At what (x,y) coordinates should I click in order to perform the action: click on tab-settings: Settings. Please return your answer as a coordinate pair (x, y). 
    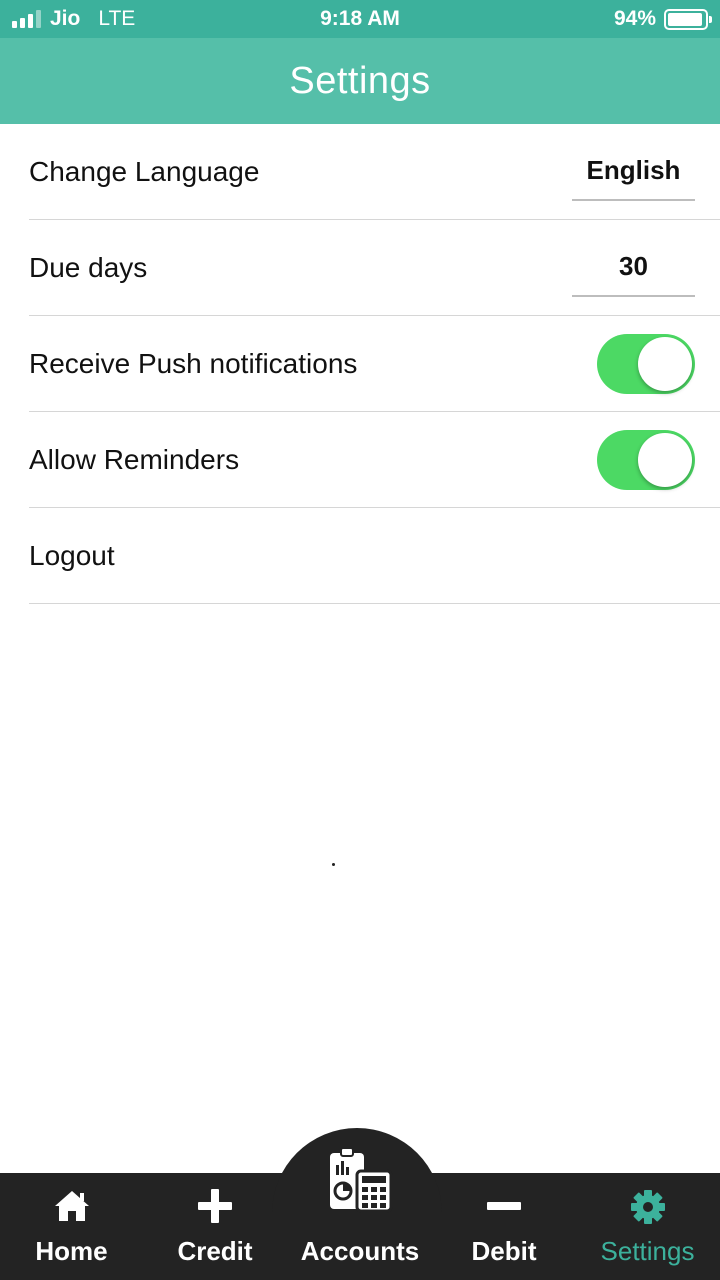
    Looking at the image, I should click on (647, 1226).